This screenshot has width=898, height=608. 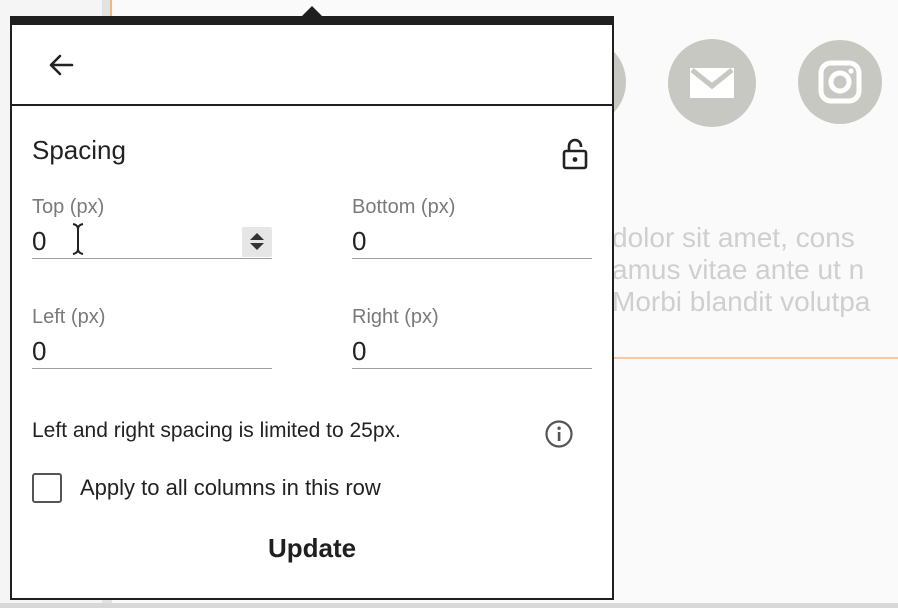 I want to click on apply-all-columns-option: Apply to all columns in this row, so click(x=206, y=488).